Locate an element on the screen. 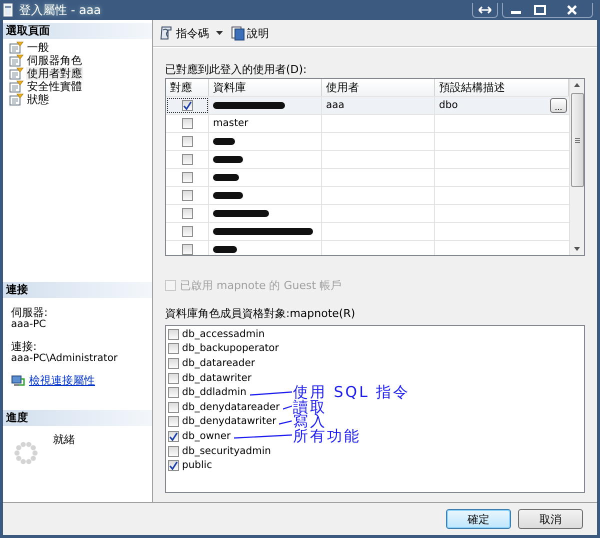 This screenshot has height=538, width=600. checkbox-label: 已啟用 mapnote 的 Guest 帳戶 is located at coordinates (261, 285).